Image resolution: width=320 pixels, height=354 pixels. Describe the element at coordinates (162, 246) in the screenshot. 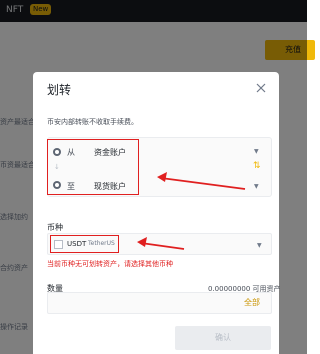

I see `annotation-arrow-currency` at that location.